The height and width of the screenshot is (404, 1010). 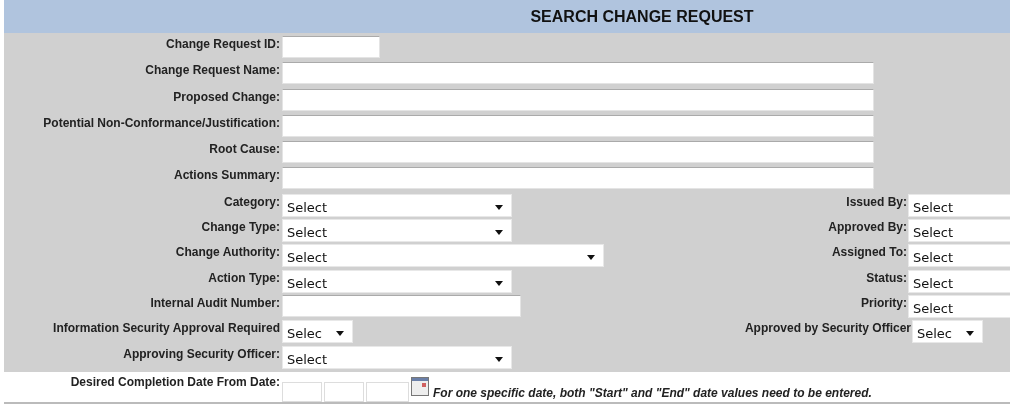 What do you see at coordinates (244, 149) in the screenshot?
I see `field-label: Root Cause:` at bounding box center [244, 149].